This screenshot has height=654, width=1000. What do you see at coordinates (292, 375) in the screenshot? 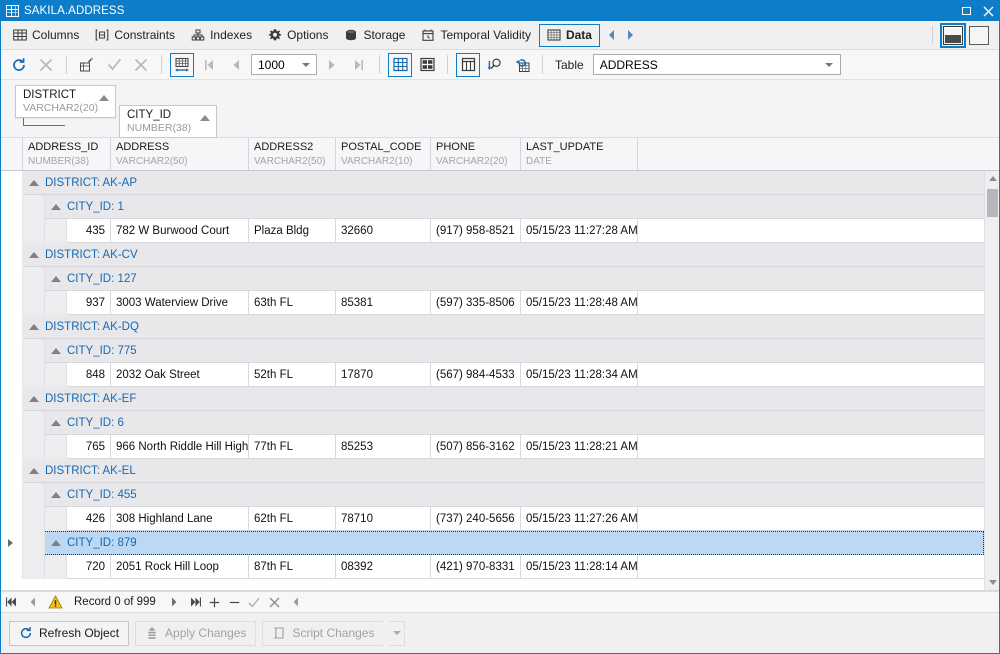
I see `table-cell: 52th FL` at bounding box center [292, 375].